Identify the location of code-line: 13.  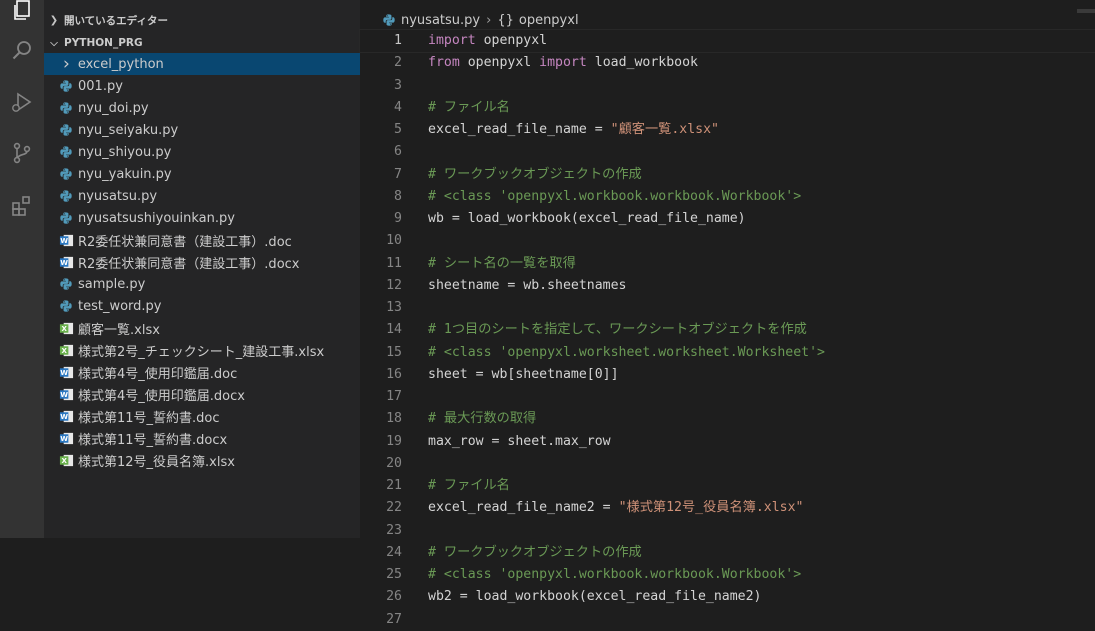
(727, 308).